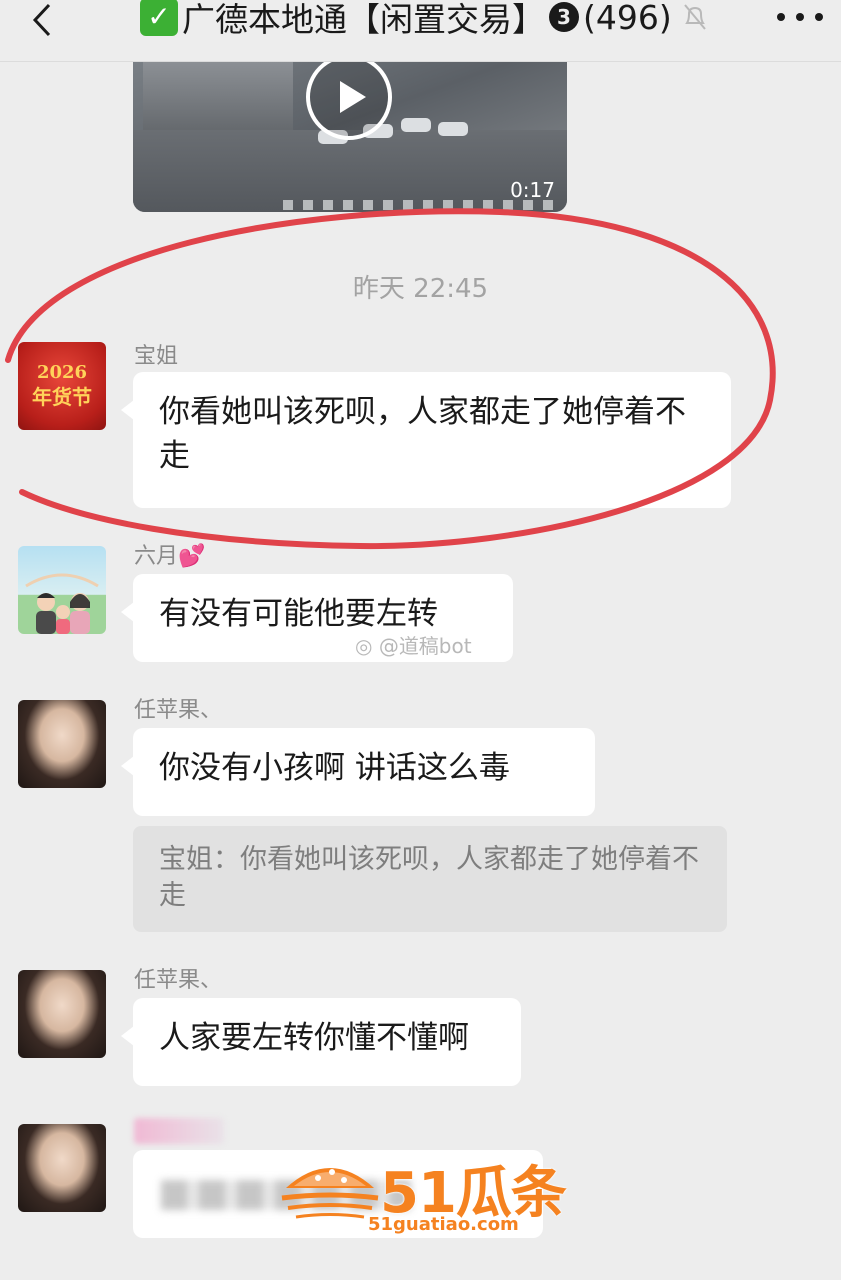 The width and height of the screenshot is (841, 1280). What do you see at coordinates (363, 19) in the screenshot?
I see `group-name: 广德本地通【闲置交易】` at bounding box center [363, 19].